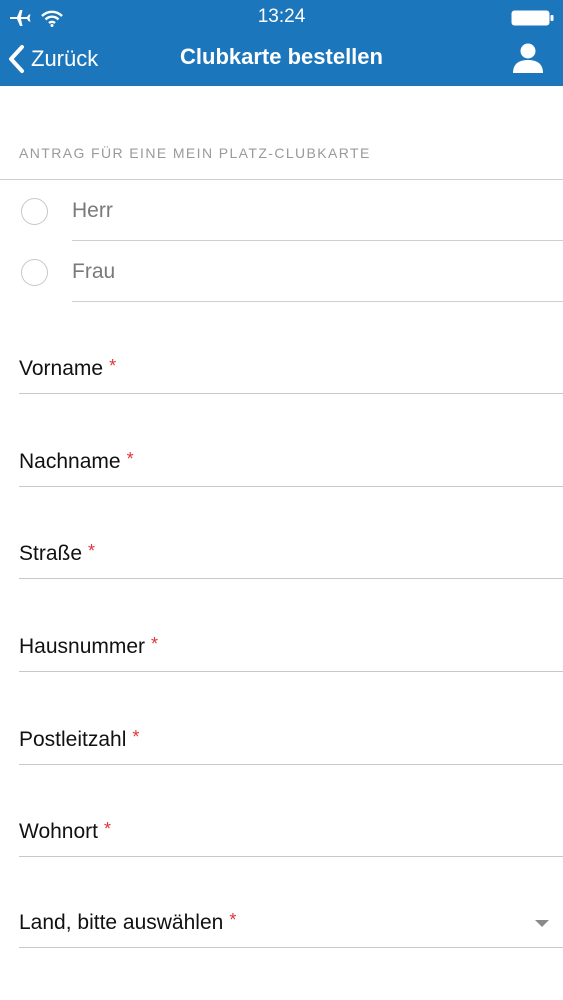 This screenshot has width=563, height=1000. I want to click on house-number-field: Hausnummer *, so click(291, 647).